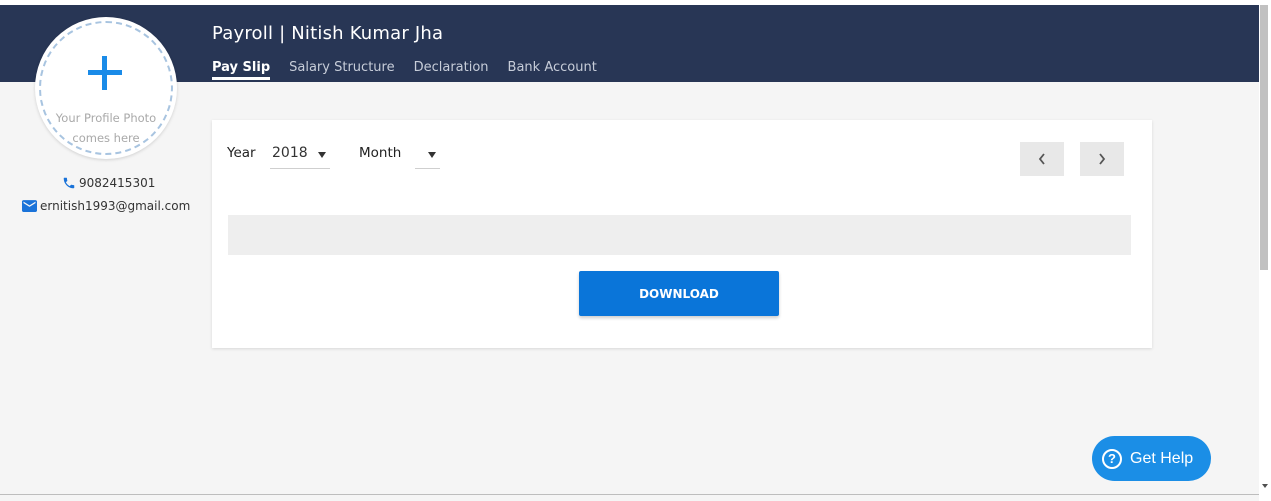  I want to click on photo-placeholder-line1: Your Profile Photo, so click(106, 118).